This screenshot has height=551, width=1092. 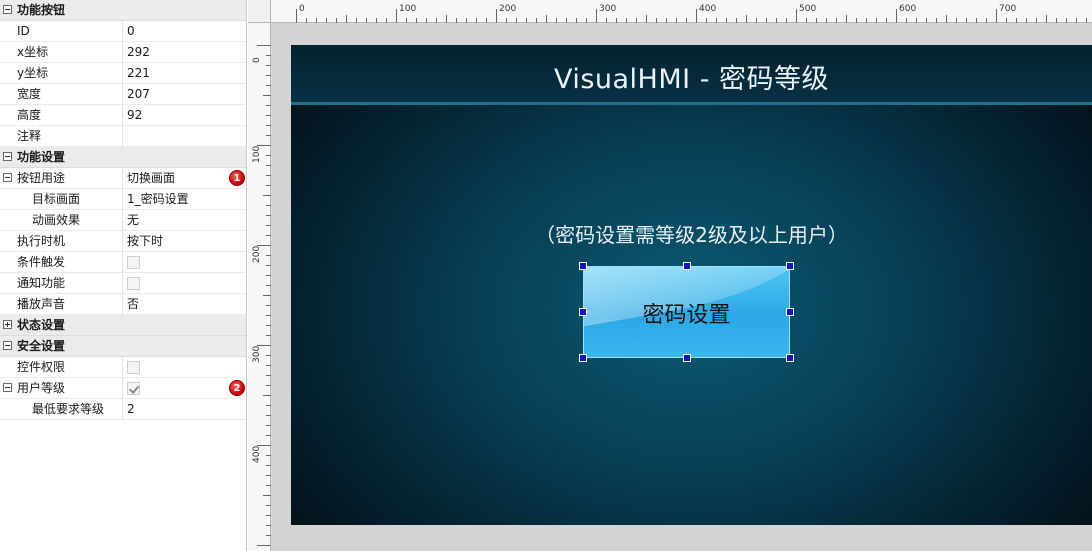 I want to click on property-label: 按钮用途, so click(x=61, y=178).